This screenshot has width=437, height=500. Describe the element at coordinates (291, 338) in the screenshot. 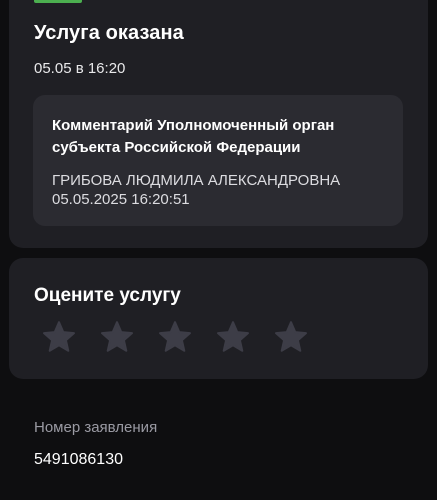

I see `star-5-icon` at that location.